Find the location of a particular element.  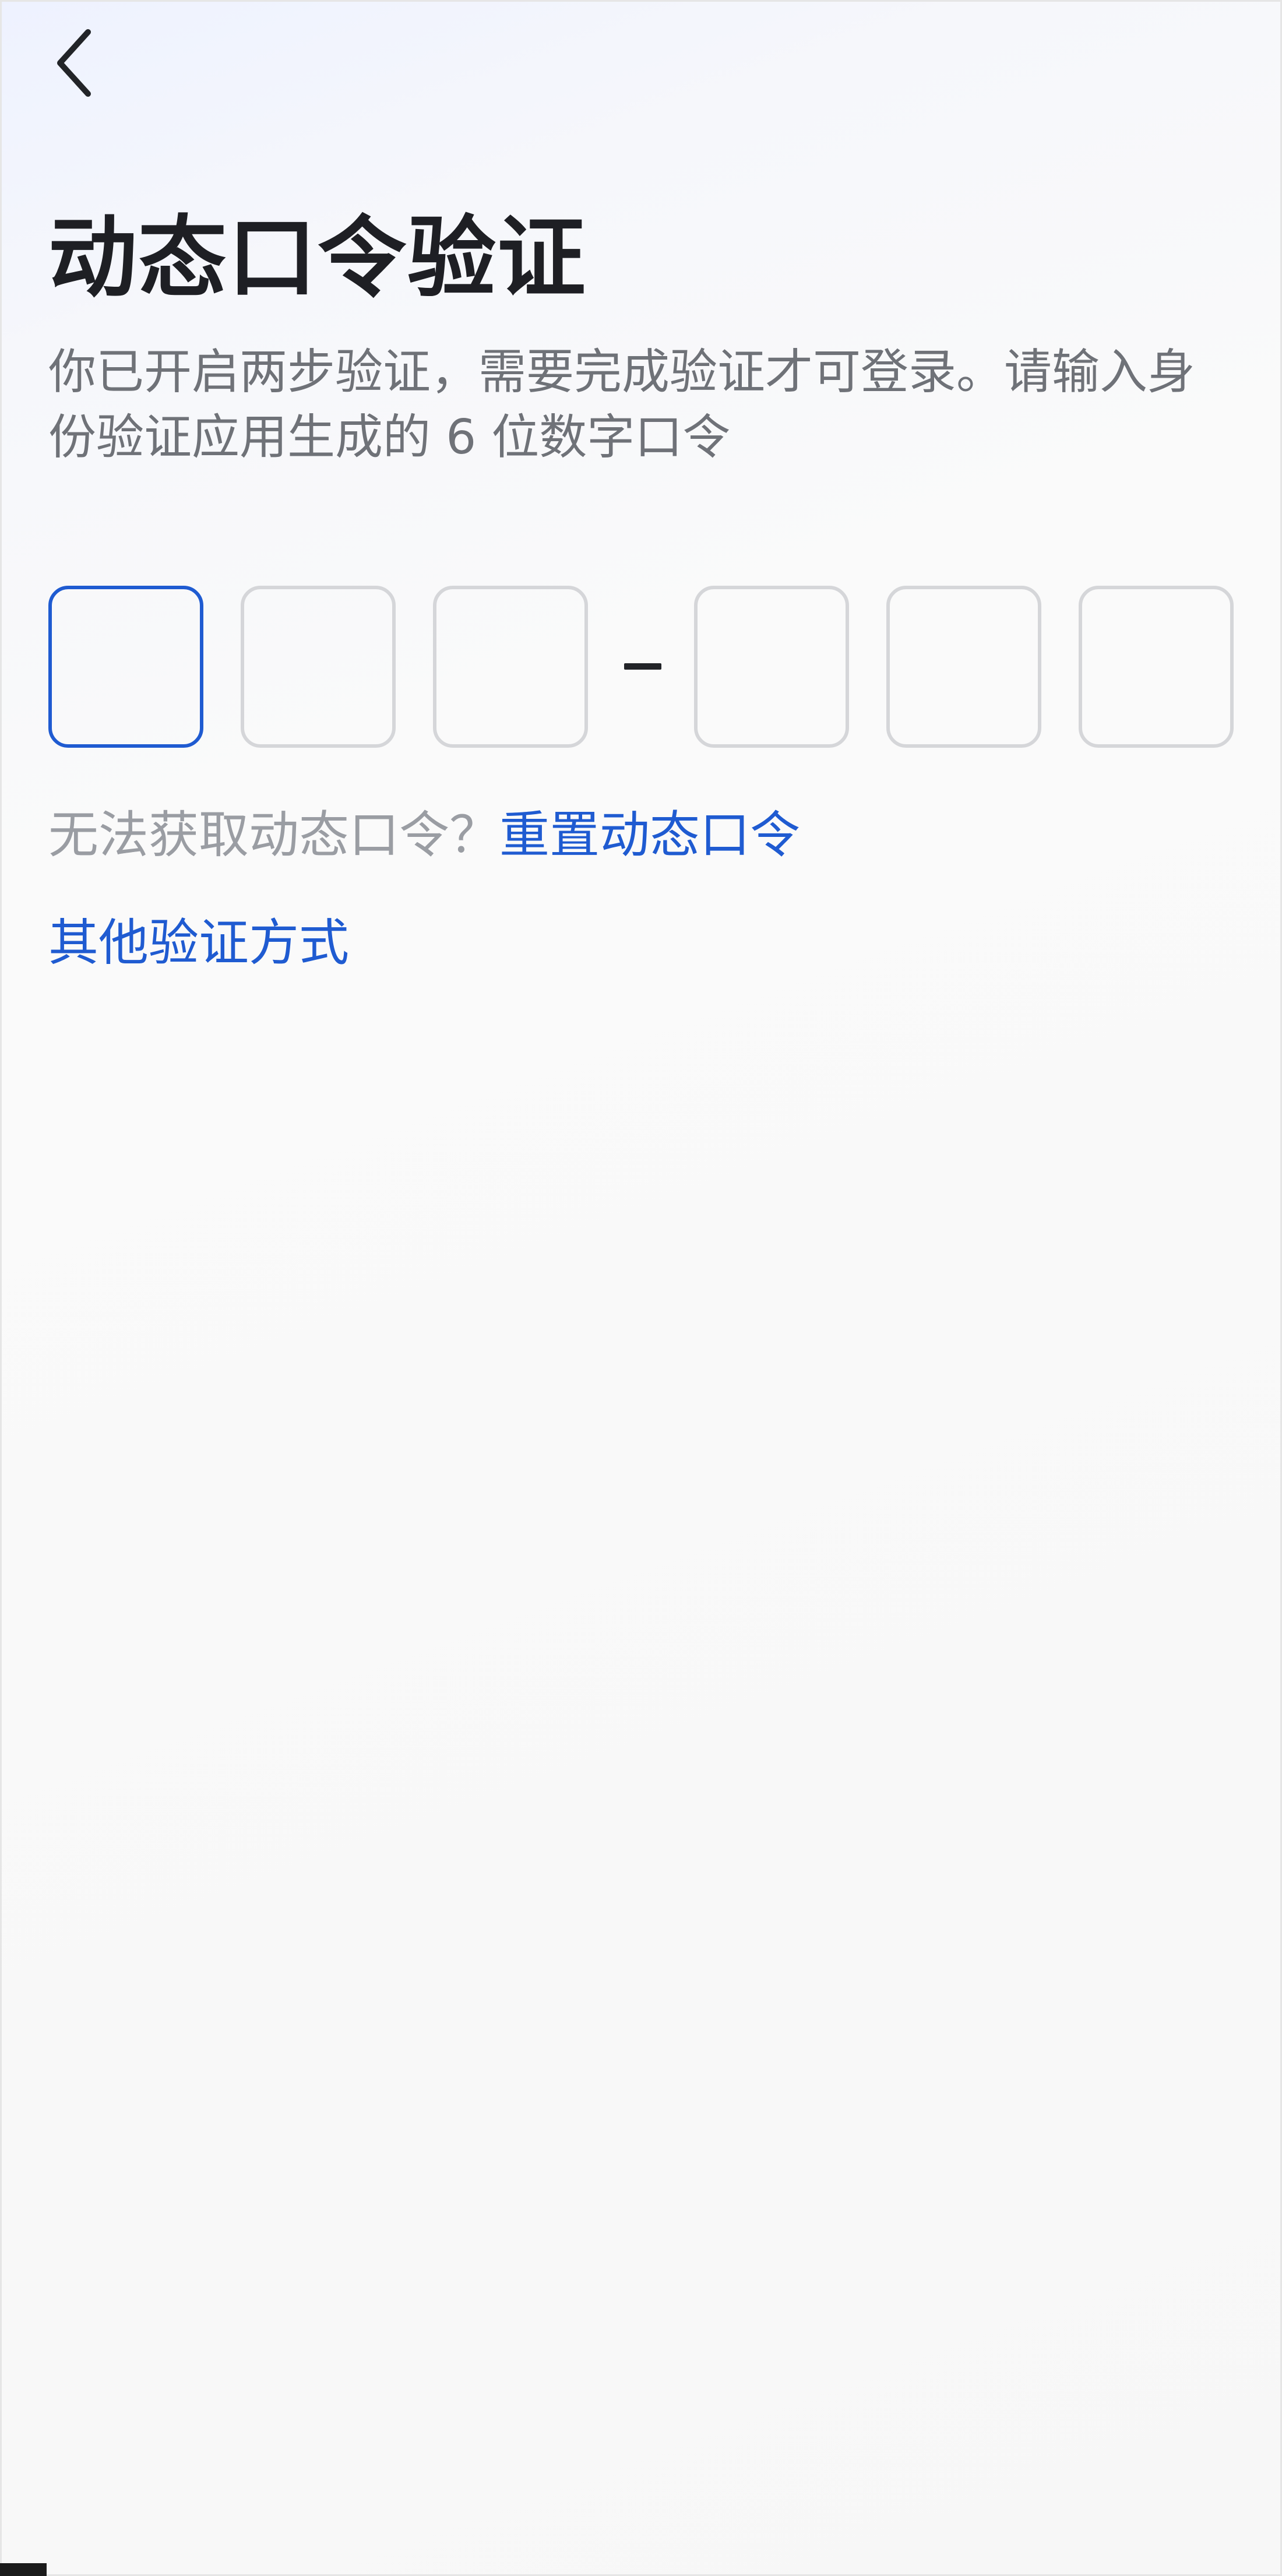

help-prompt: 无法获取动态口令？ is located at coordinates (273, 835).